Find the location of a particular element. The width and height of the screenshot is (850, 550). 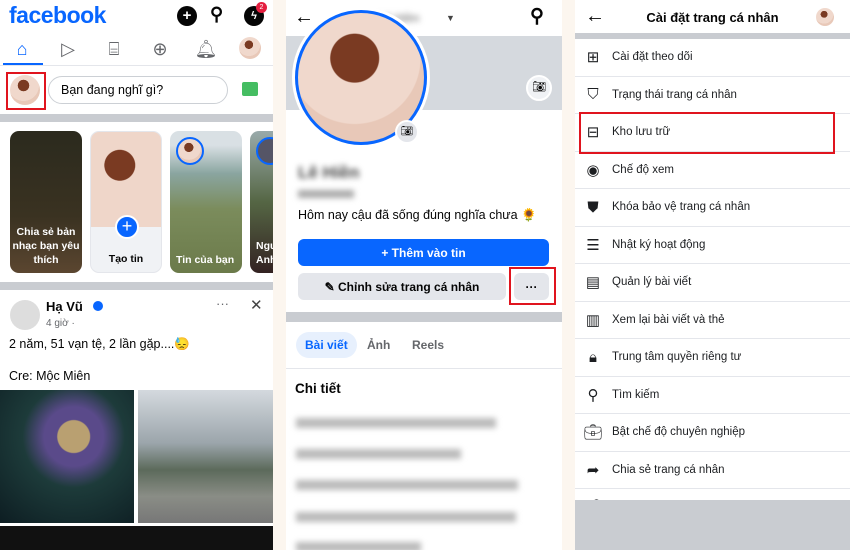

settings-item-label: Trung tâm quyền riêng tư is located at coordinates (677, 357).